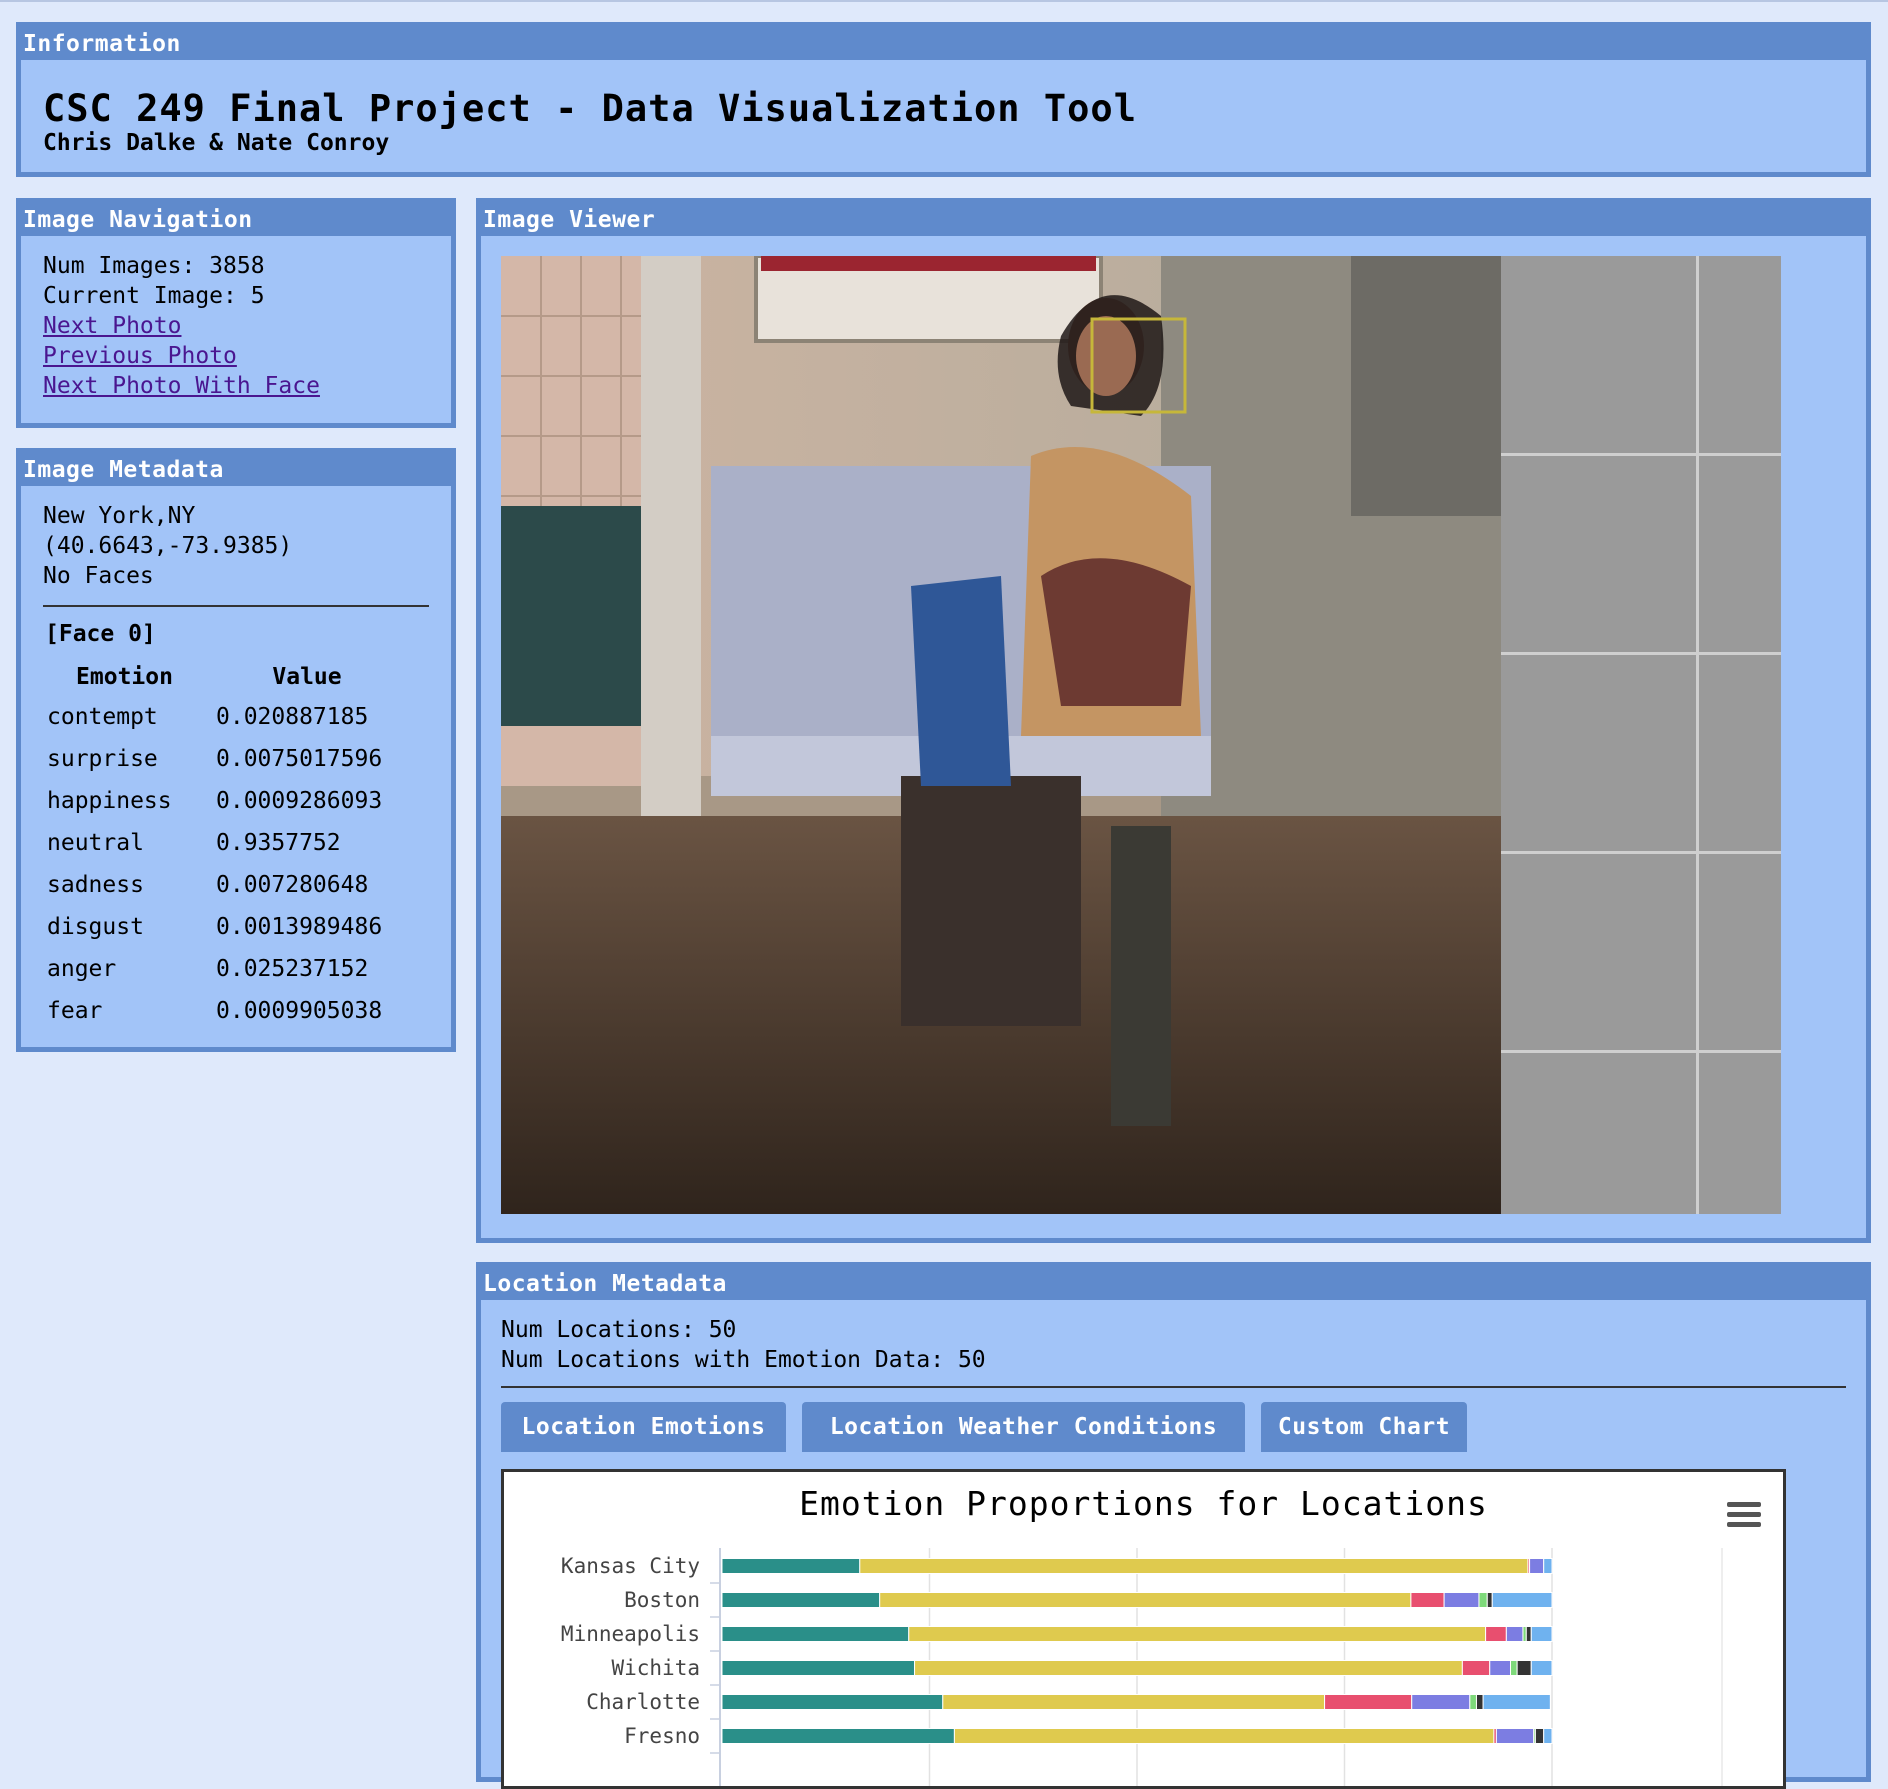 The width and height of the screenshot is (1888, 1789). Describe the element at coordinates (102, 759) in the screenshot. I see `emotion-name: surprise` at that location.